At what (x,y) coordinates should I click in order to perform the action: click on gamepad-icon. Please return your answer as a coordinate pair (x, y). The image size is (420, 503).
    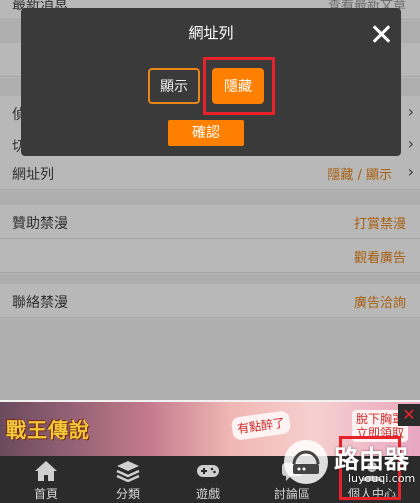
    Looking at the image, I should click on (208, 471).